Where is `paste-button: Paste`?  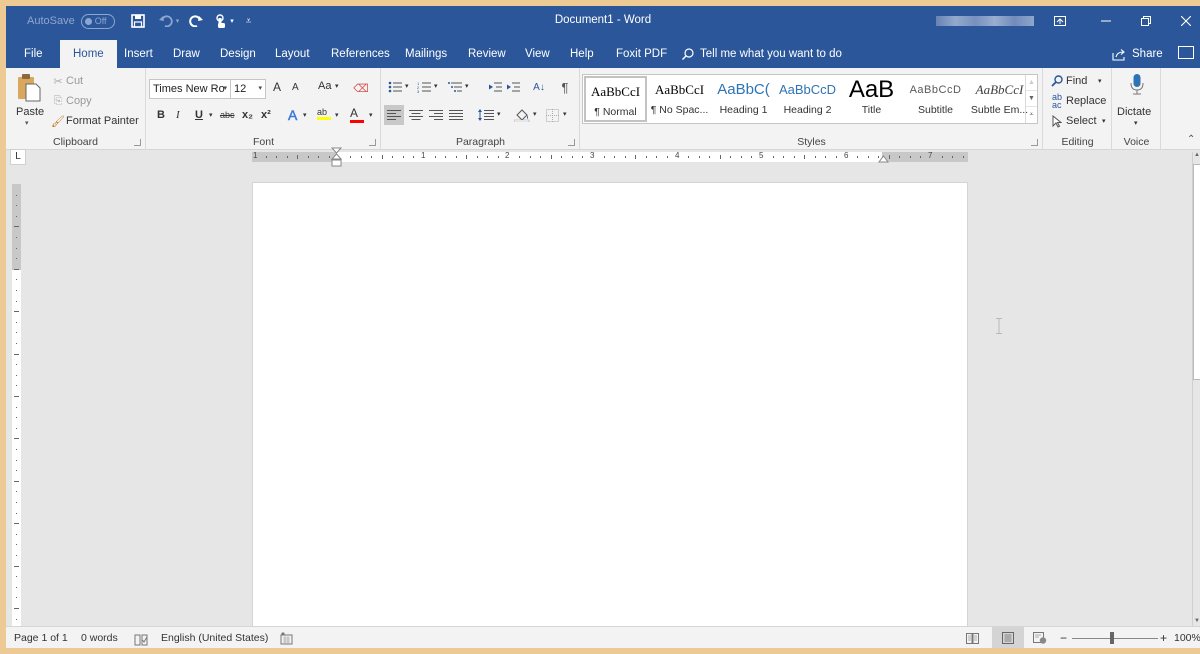
paste-button: Paste is located at coordinates (30, 112).